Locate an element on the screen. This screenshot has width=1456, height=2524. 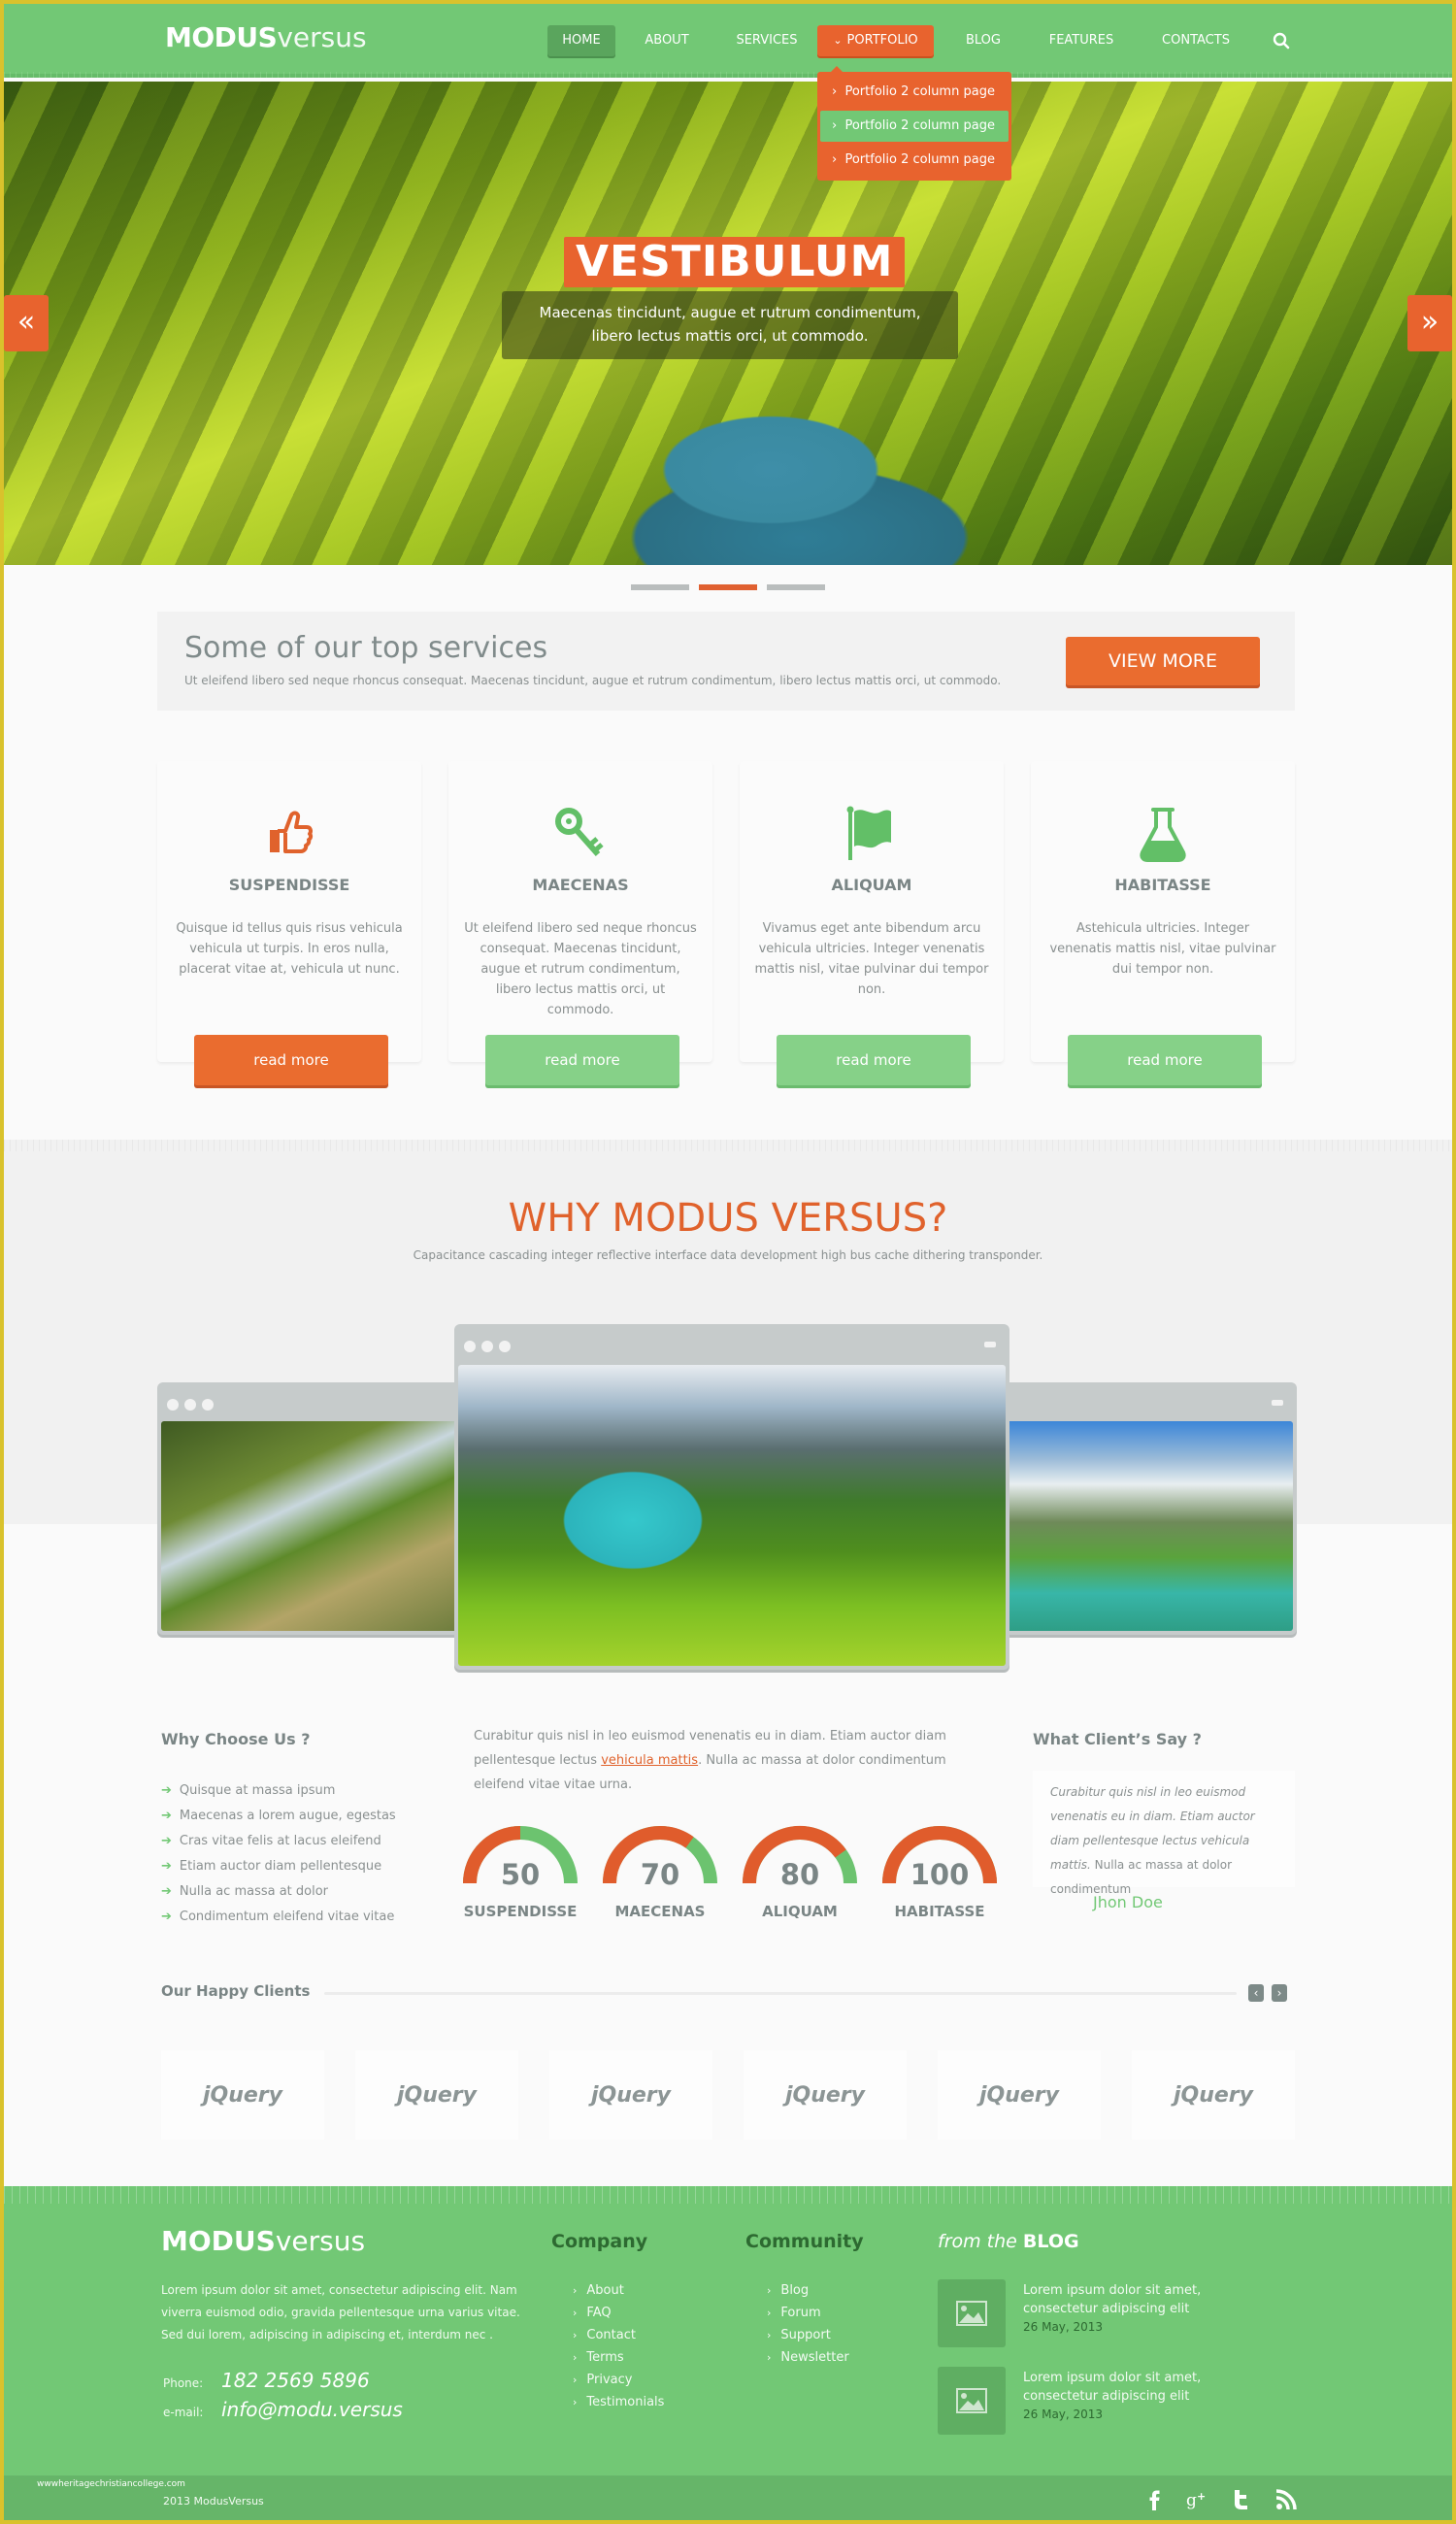
vehicula-mattis-link: vehicula mattis is located at coordinates (649, 1760).